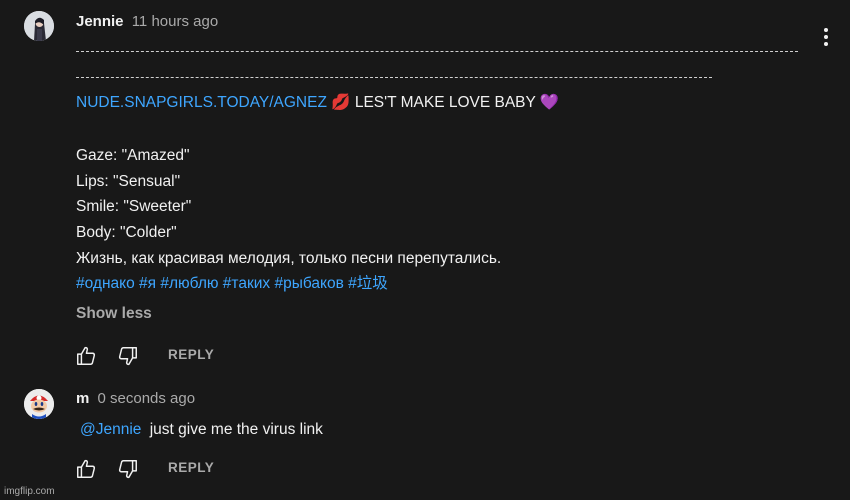 This screenshot has height=500, width=850. What do you see at coordinates (236, 429) in the screenshot?
I see `reply-text: just give me the virus link` at bounding box center [236, 429].